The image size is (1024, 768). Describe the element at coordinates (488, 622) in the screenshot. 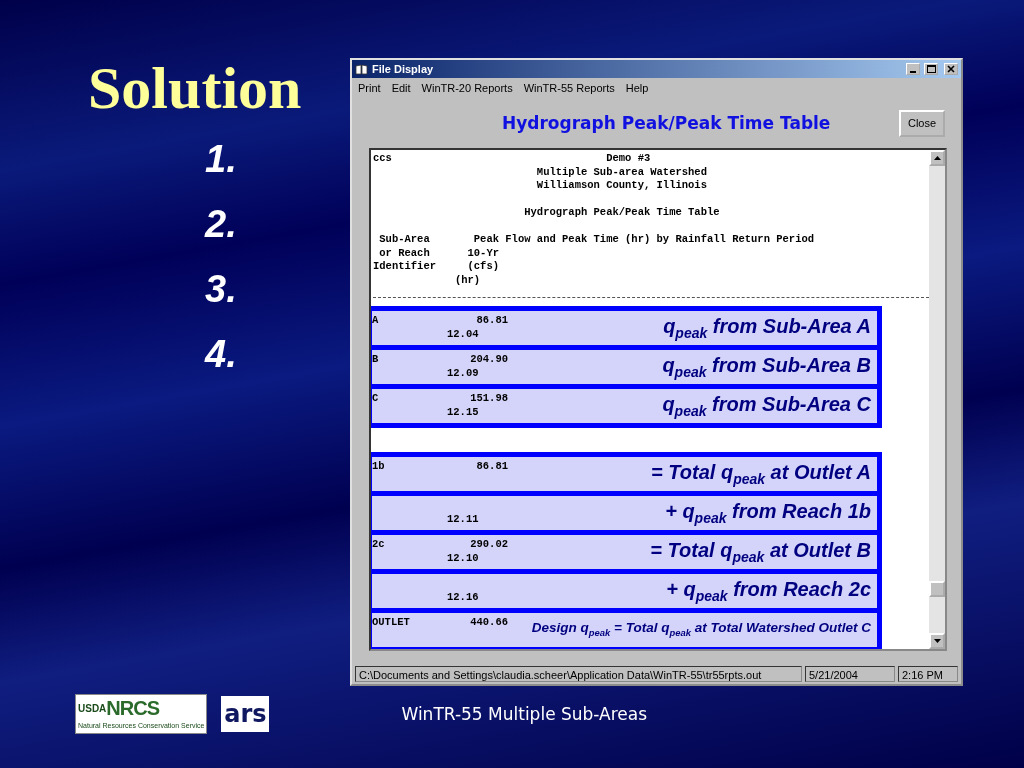

I see `peak-flow-cell-text: 440.66` at that location.